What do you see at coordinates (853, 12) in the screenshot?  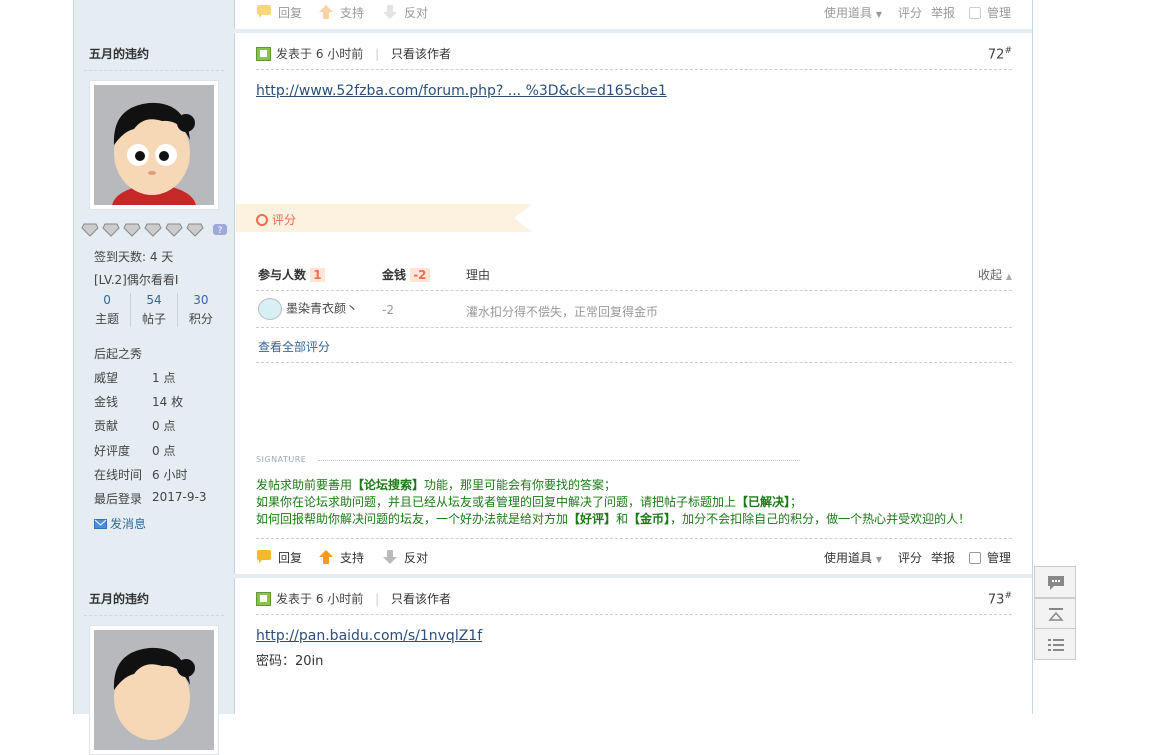 I see `prev-tools-menu: 使用道具 ▼` at bounding box center [853, 12].